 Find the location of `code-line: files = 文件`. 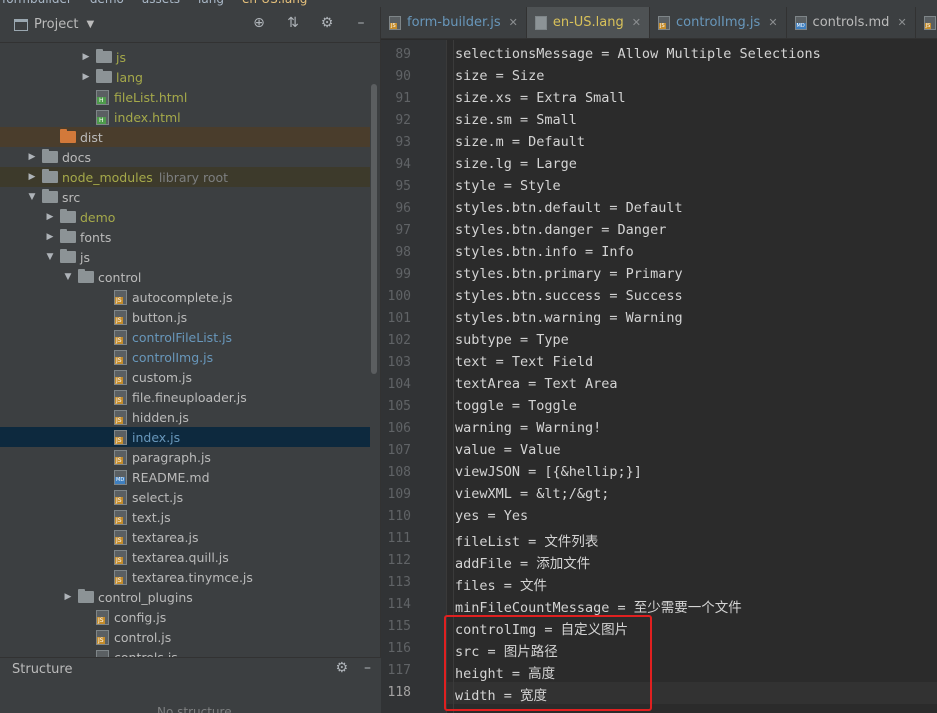

code-line: files = 文件 is located at coordinates (501, 584).